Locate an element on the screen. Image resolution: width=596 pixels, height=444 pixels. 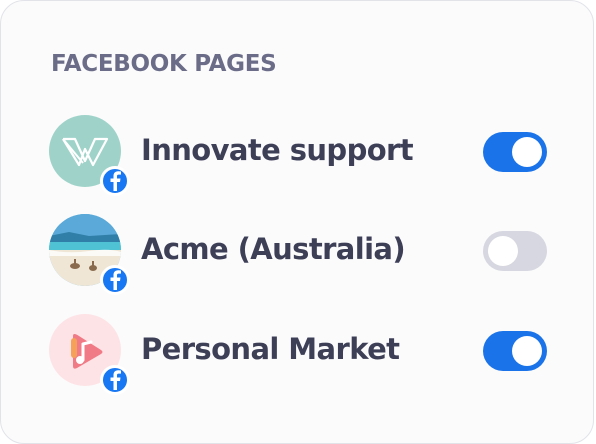
page-name: Personal Market is located at coordinates (270, 349).